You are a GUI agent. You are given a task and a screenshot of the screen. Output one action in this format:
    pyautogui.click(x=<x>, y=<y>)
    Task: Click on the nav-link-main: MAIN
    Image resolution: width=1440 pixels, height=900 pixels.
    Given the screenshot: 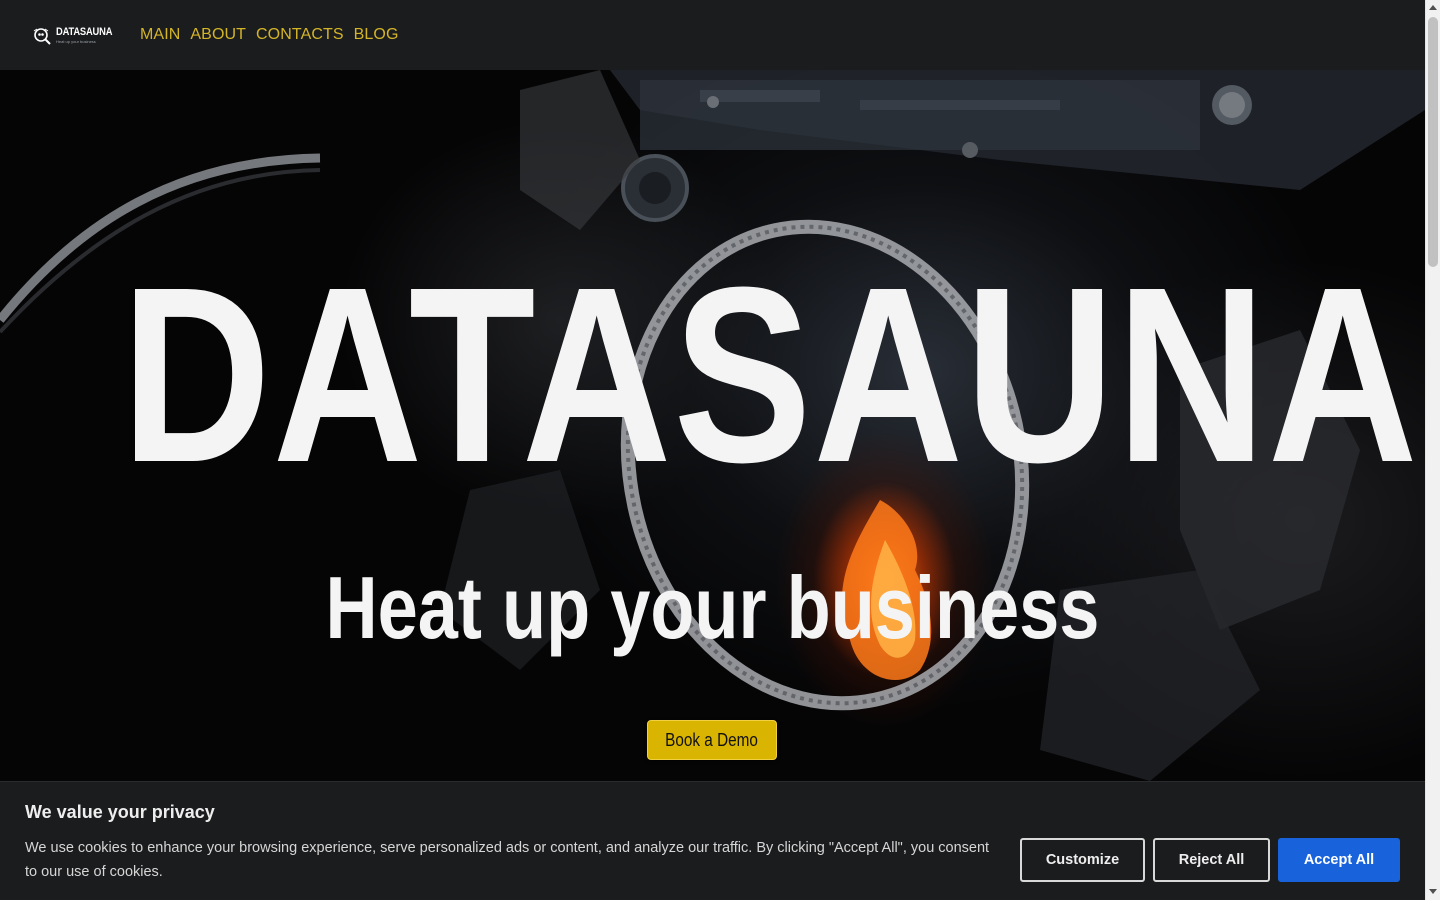 What is the action you would take?
    pyautogui.click(x=160, y=35)
    